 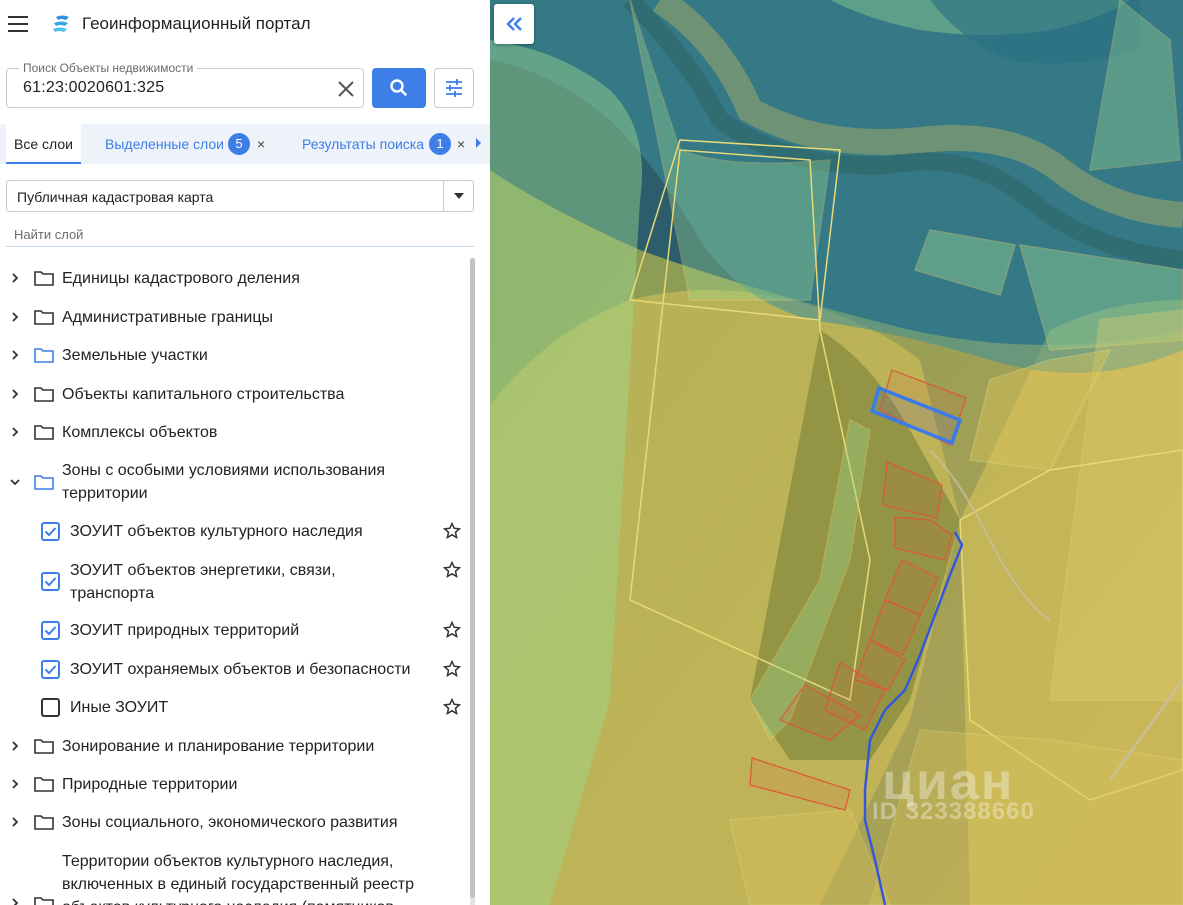 I want to click on search-button, so click(x=399, y=88).